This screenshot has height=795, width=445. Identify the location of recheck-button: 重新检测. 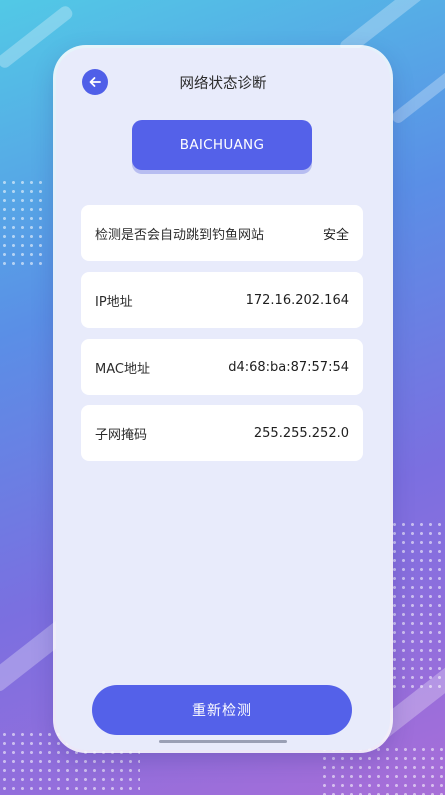
(222, 710).